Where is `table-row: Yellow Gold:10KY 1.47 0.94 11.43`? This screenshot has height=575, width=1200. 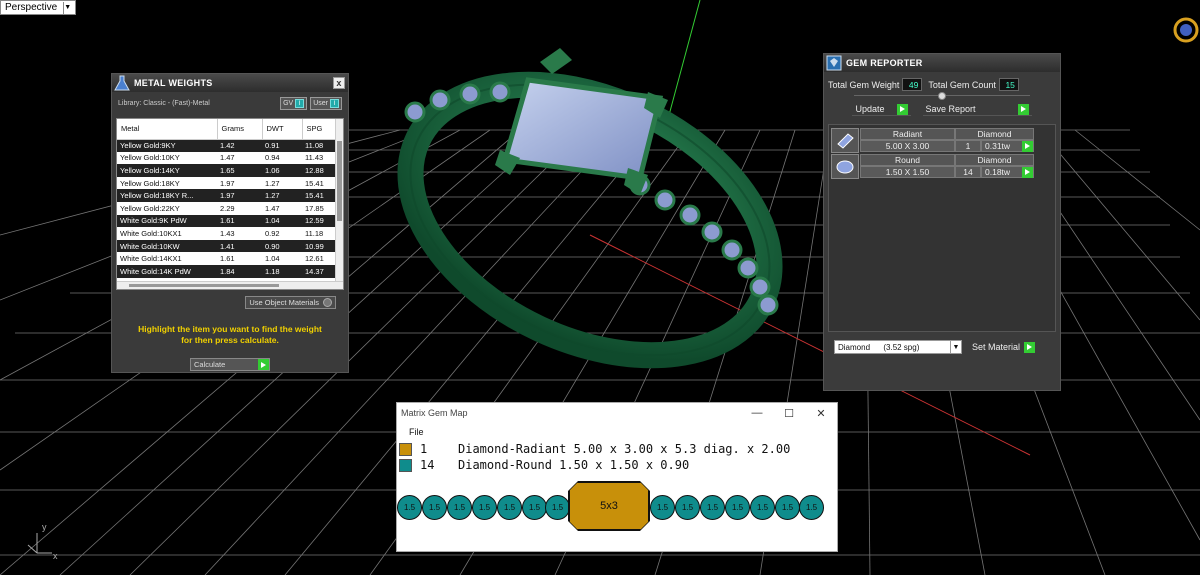 table-row: Yellow Gold:10KY 1.47 0.94 11.43 is located at coordinates (227, 158).